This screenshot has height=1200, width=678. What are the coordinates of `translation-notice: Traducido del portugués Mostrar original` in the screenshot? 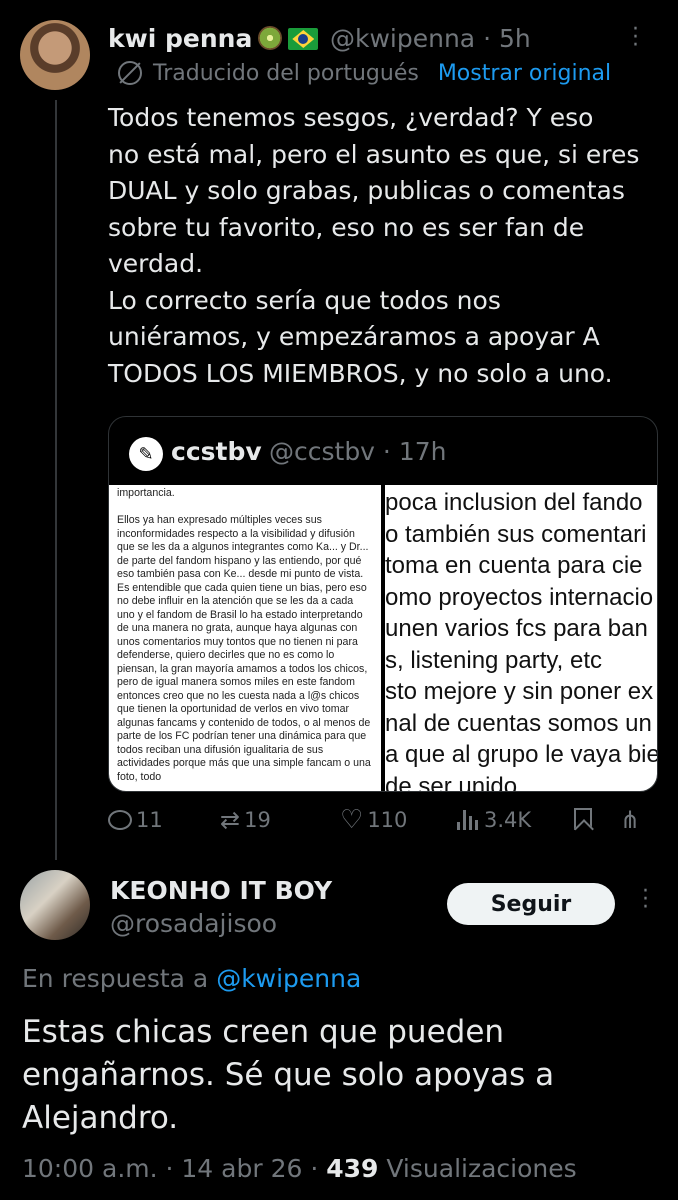 It's located at (364, 73).